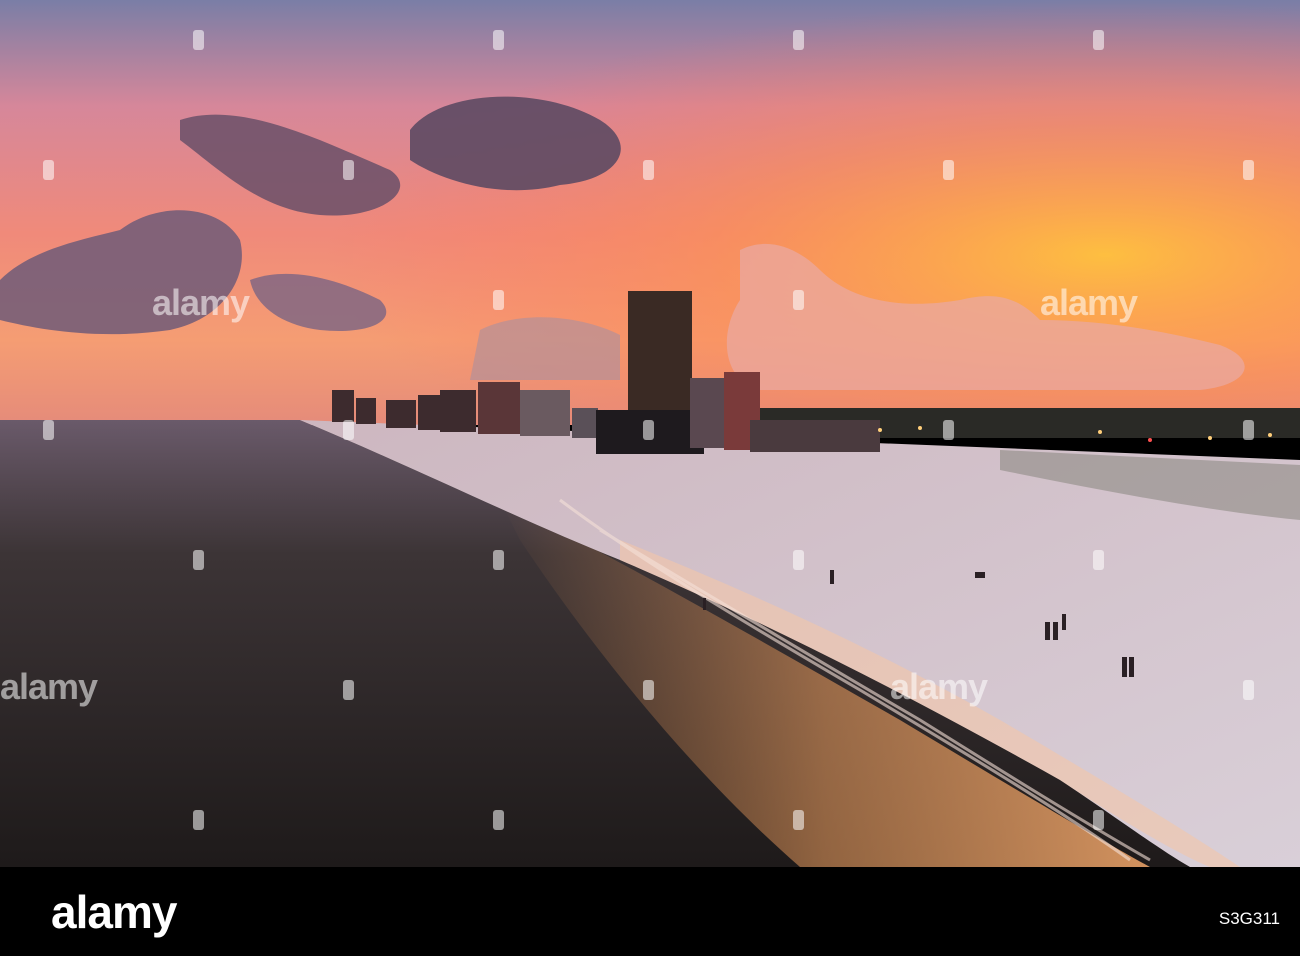 The image size is (1300, 956). What do you see at coordinates (1249, 918) in the screenshot?
I see `image-id: S3G311` at bounding box center [1249, 918].